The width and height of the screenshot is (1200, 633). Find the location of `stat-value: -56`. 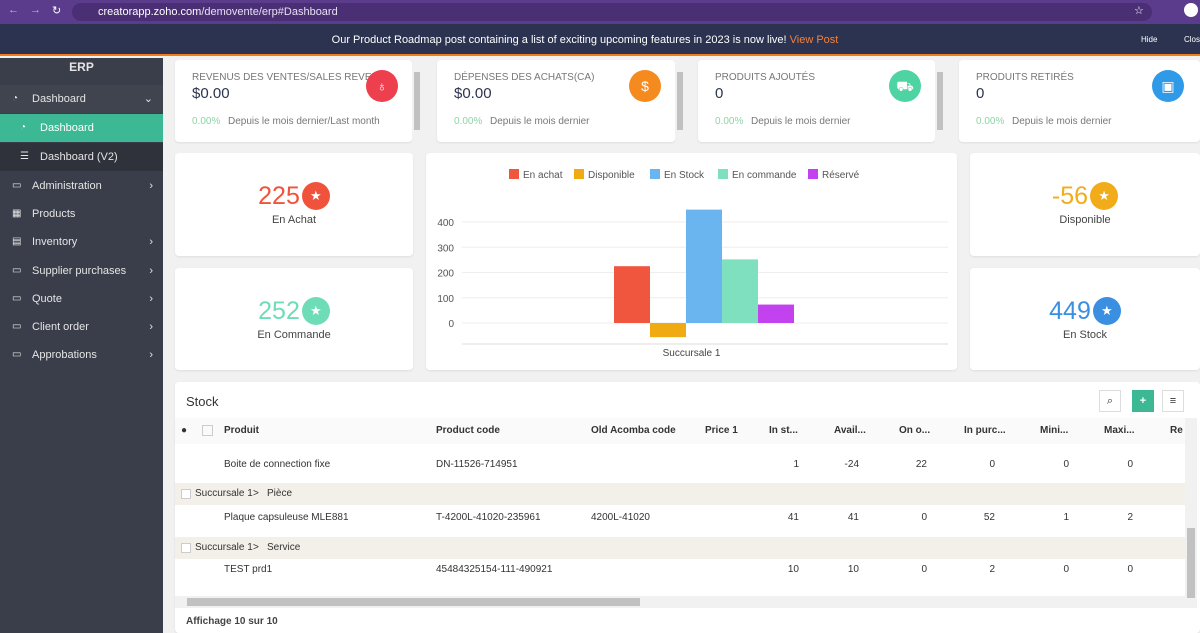

stat-value: -56 is located at coordinates (1070, 195).